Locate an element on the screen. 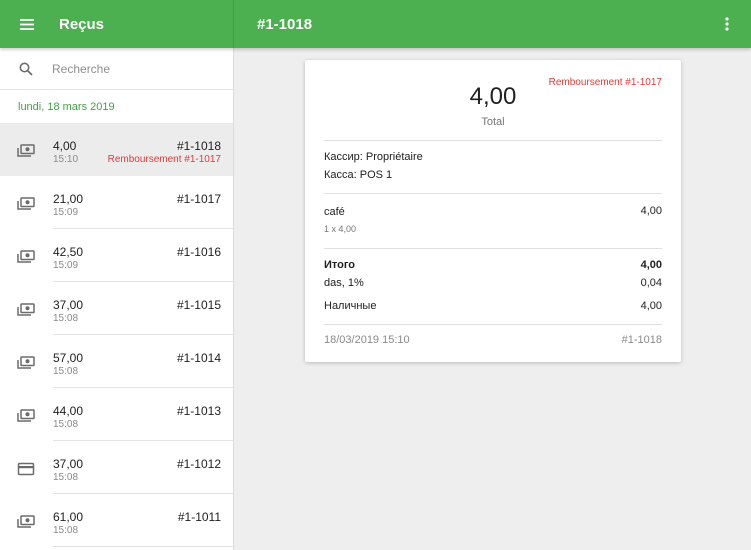 This screenshot has height=550, width=751. total-amount: 4,00 is located at coordinates (493, 96).